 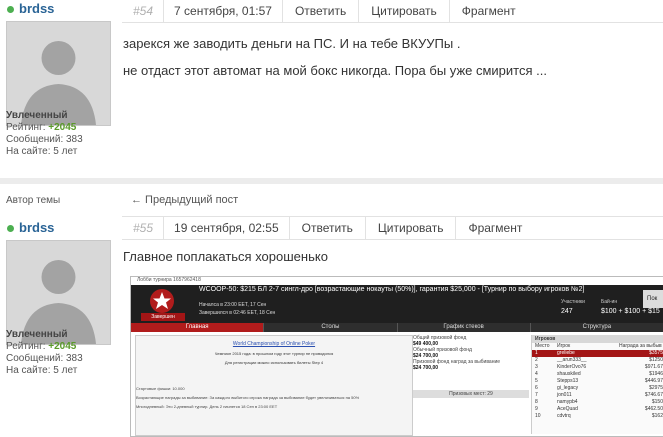 What do you see at coordinates (426, 368) in the screenshot?
I see `bounty-prize: $24 700,00` at bounding box center [426, 368].